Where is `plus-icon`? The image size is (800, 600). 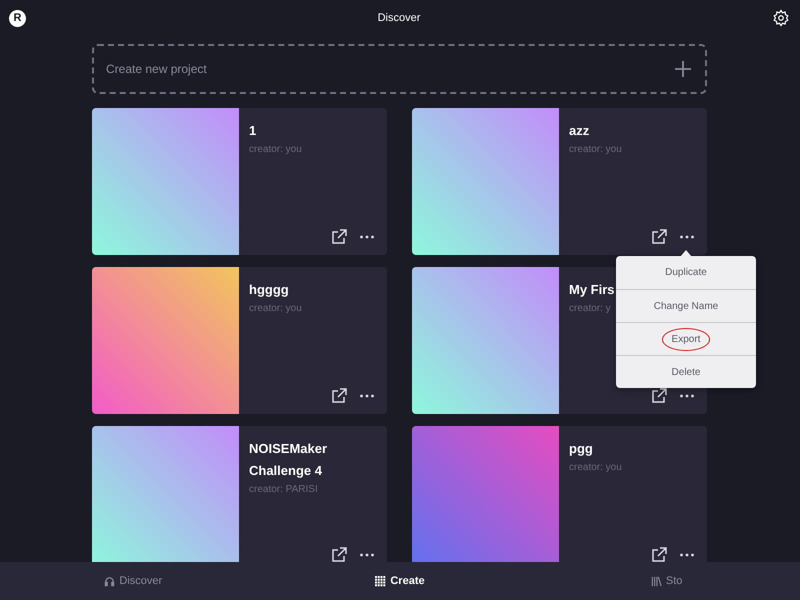 plus-icon is located at coordinates (683, 69).